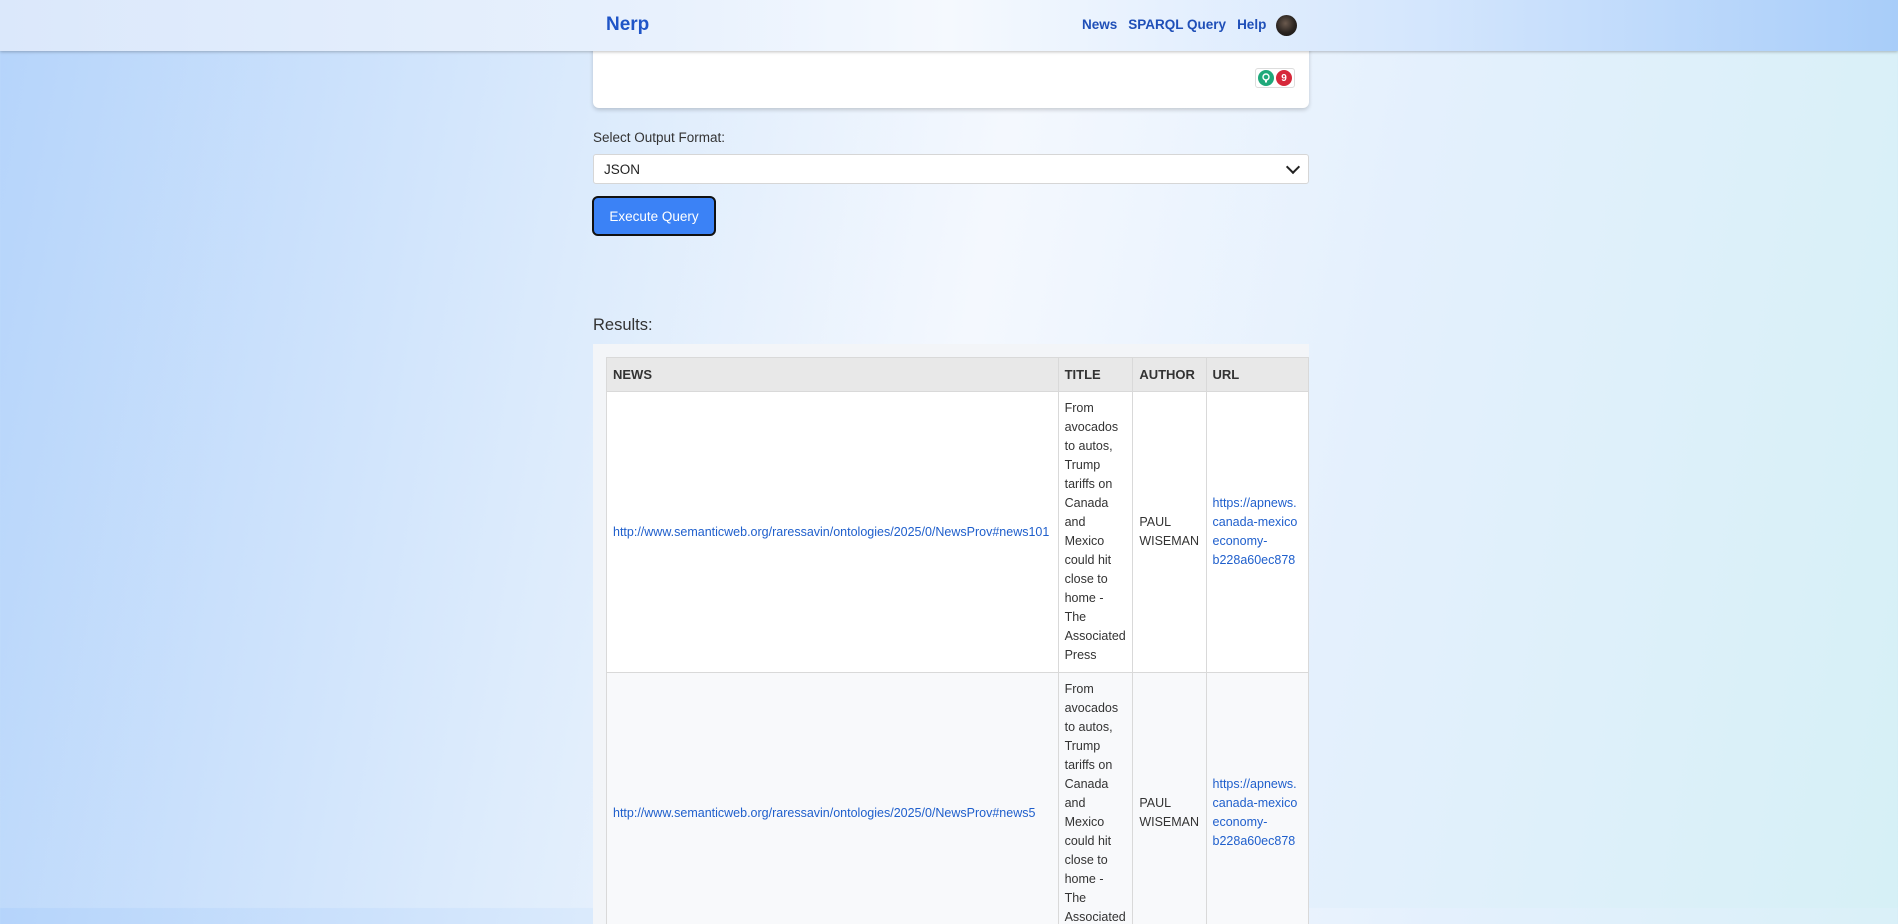 This screenshot has width=1898, height=924. What do you see at coordinates (833, 375) in the screenshot?
I see `column-header-news: NEWS` at bounding box center [833, 375].